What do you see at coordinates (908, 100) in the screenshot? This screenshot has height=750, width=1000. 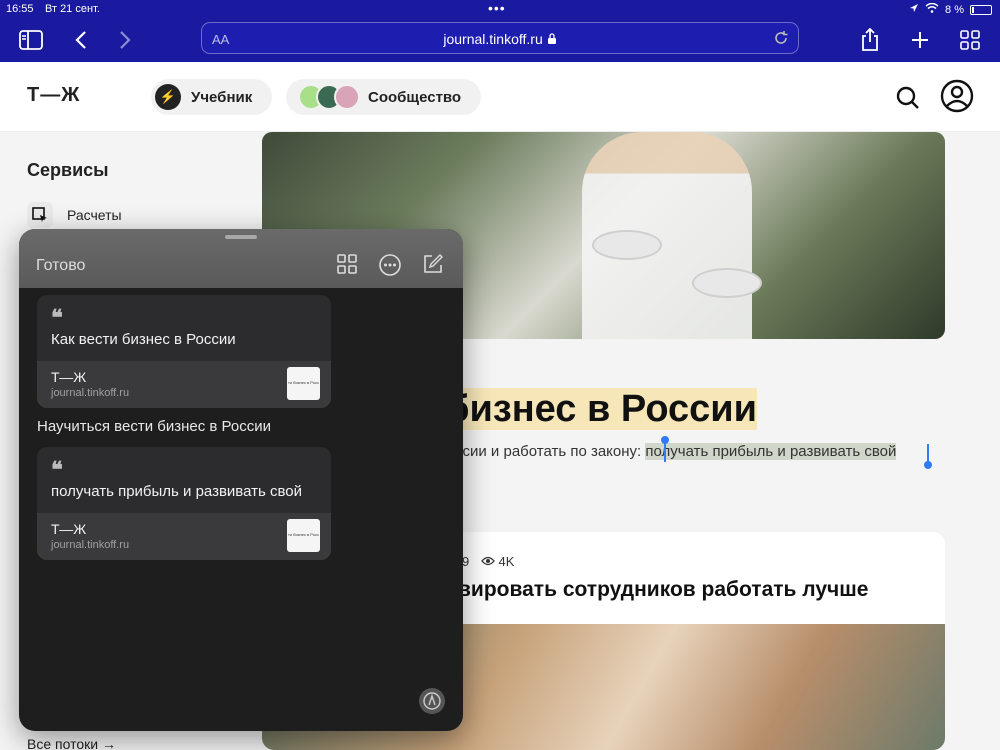 I see `search-icon` at bounding box center [908, 100].